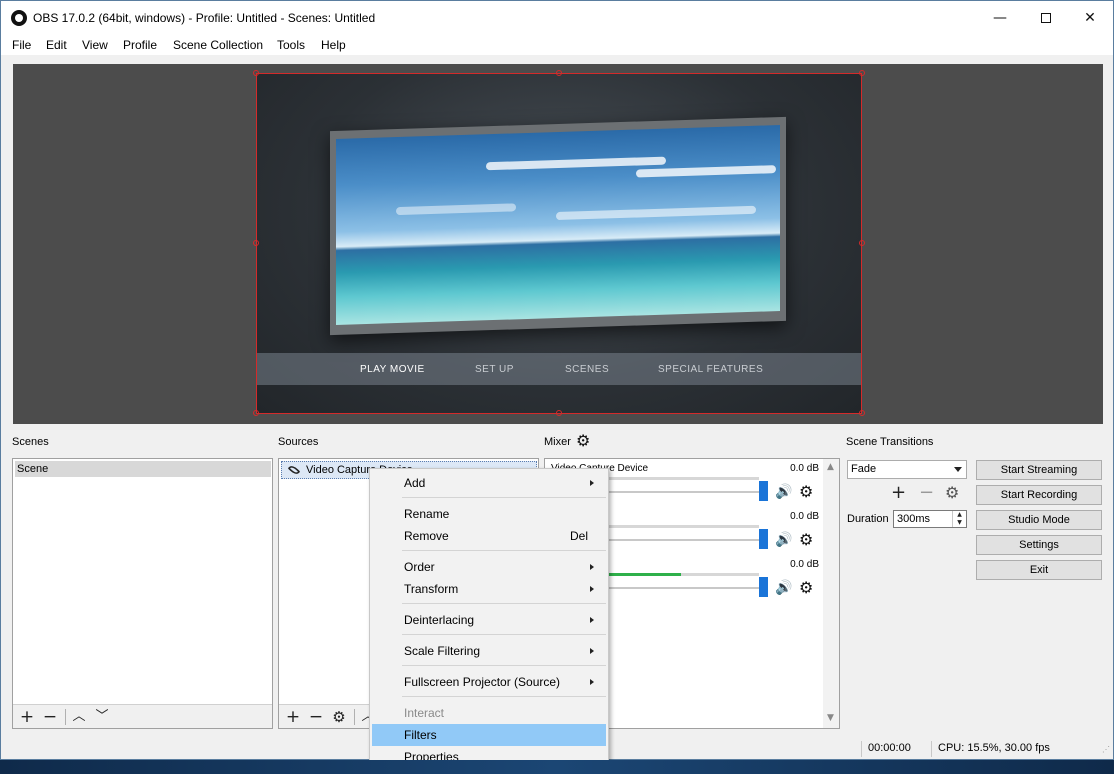 This screenshot has width=1114, height=774. I want to click on cm-rename-label: Rename, so click(427, 514).